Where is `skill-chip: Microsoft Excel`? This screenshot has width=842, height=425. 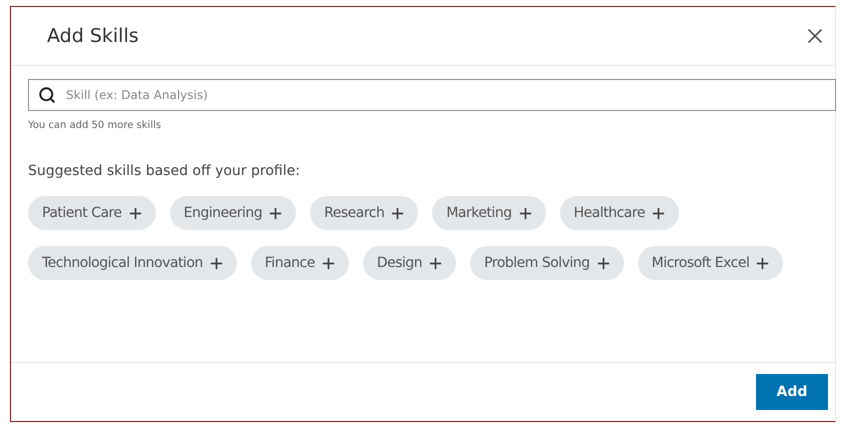
skill-chip: Microsoft Excel is located at coordinates (711, 263).